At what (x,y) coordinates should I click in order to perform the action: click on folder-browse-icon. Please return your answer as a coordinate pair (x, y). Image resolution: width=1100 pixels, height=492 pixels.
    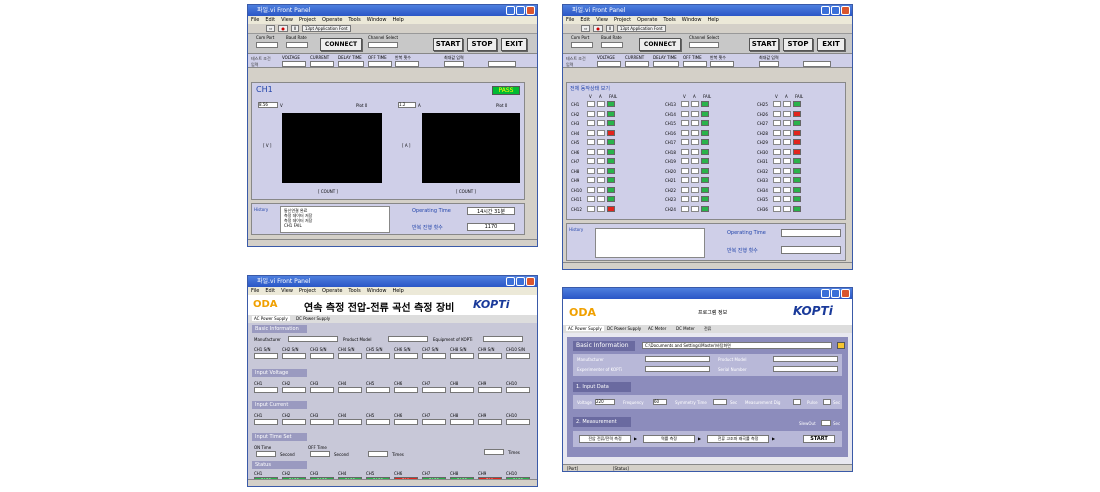
    Looking at the image, I should click on (841, 345).